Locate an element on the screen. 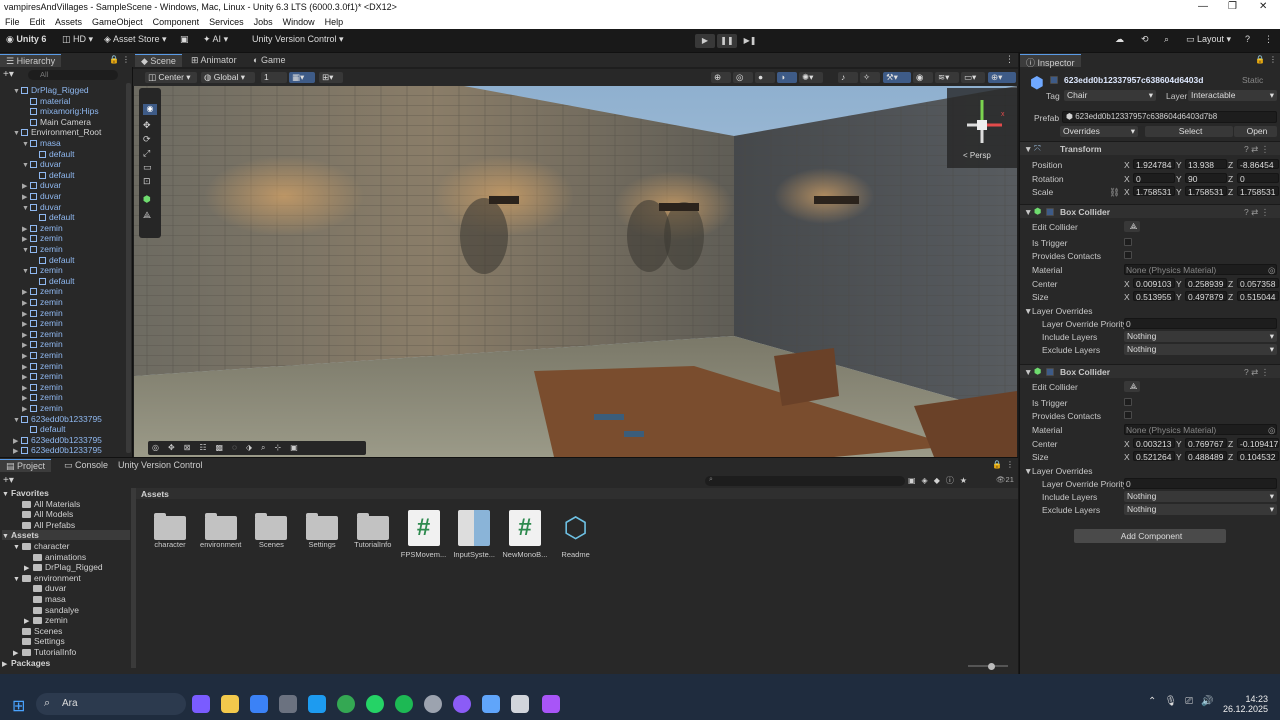 The height and width of the screenshot is (720, 1280). provides-contacts-checkbox is located at coordinates (1128, 415).